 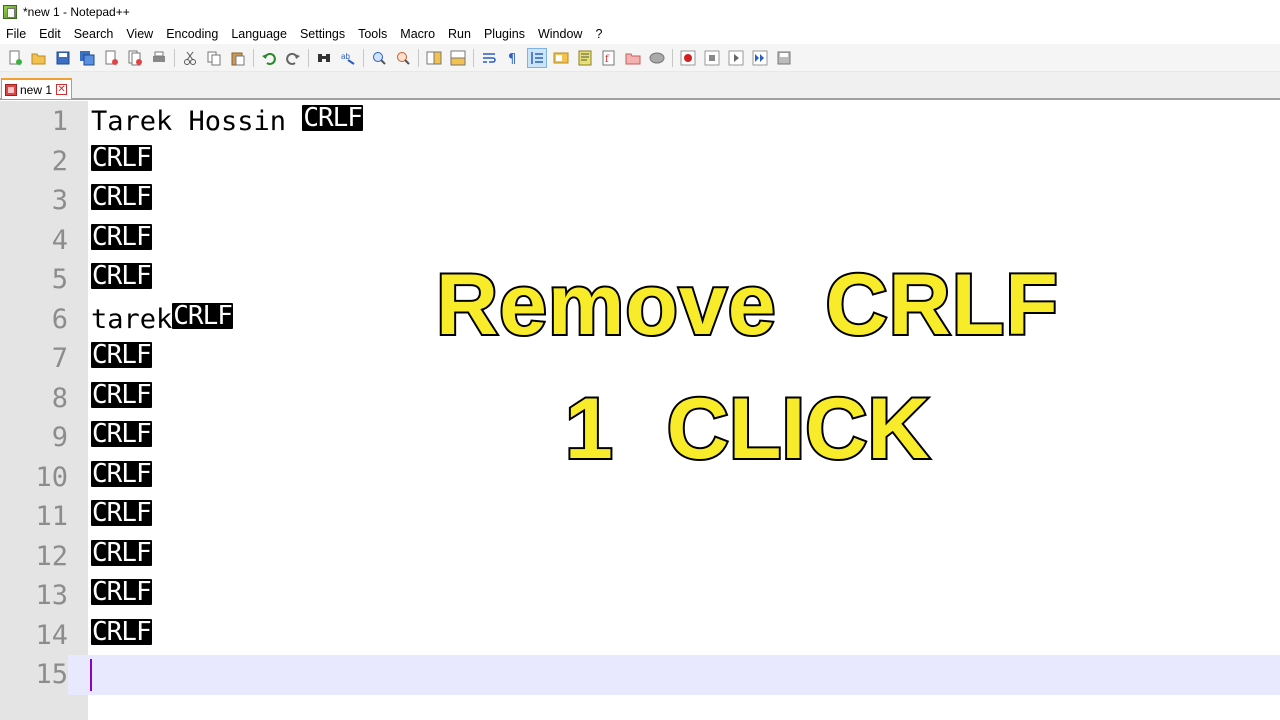 I want to click on editor-line: 10 CRLF, so click(x=640, y=478).